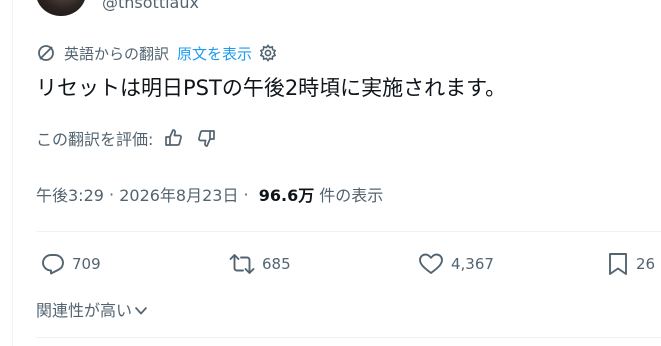 The image size is (661, 346). Describe the element at coordinates (70, 264) in the screenshot. I see `reply-button: 709` at that location.